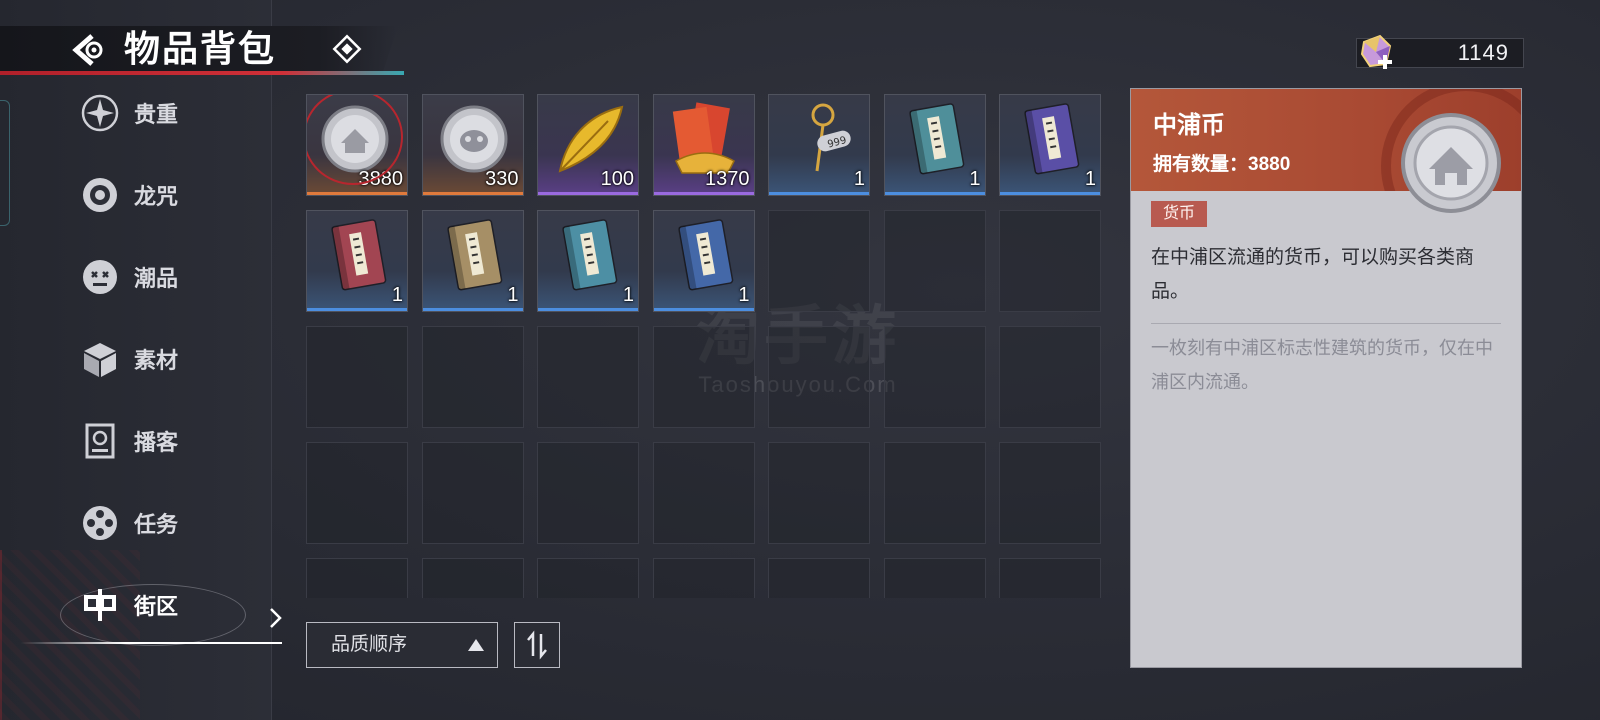  I want to click on chevron-right-icon, so click(276, 618).